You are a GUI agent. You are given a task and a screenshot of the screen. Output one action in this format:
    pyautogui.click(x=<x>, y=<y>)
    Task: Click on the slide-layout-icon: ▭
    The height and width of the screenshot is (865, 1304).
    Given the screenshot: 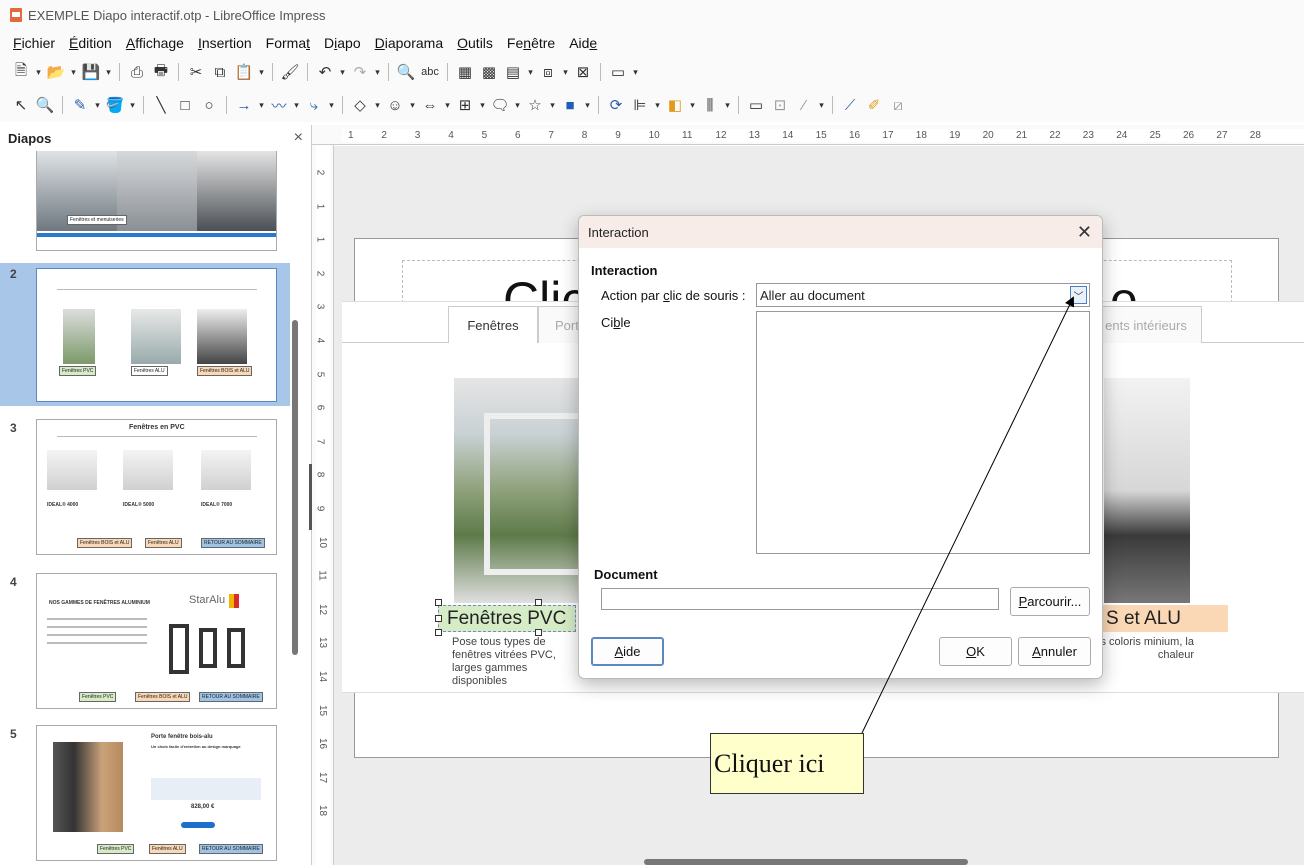 What is the action you would take?
    pyautogui.click(x=618, y=72)
    